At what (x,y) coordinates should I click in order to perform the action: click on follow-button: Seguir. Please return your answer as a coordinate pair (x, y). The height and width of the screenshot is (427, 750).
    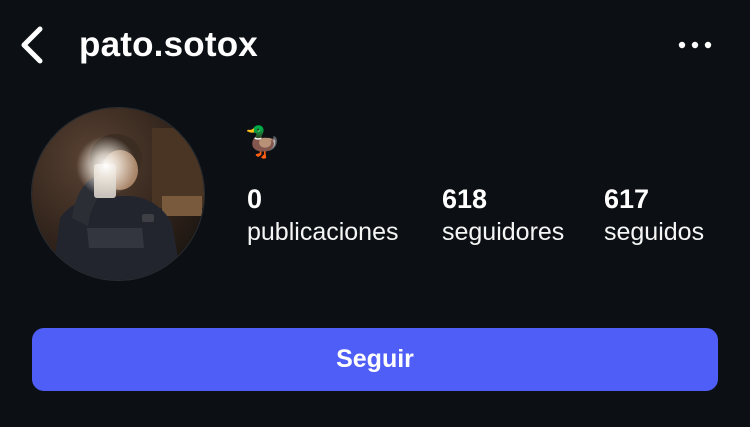
    Looking at the image, I should click on (375, 359).